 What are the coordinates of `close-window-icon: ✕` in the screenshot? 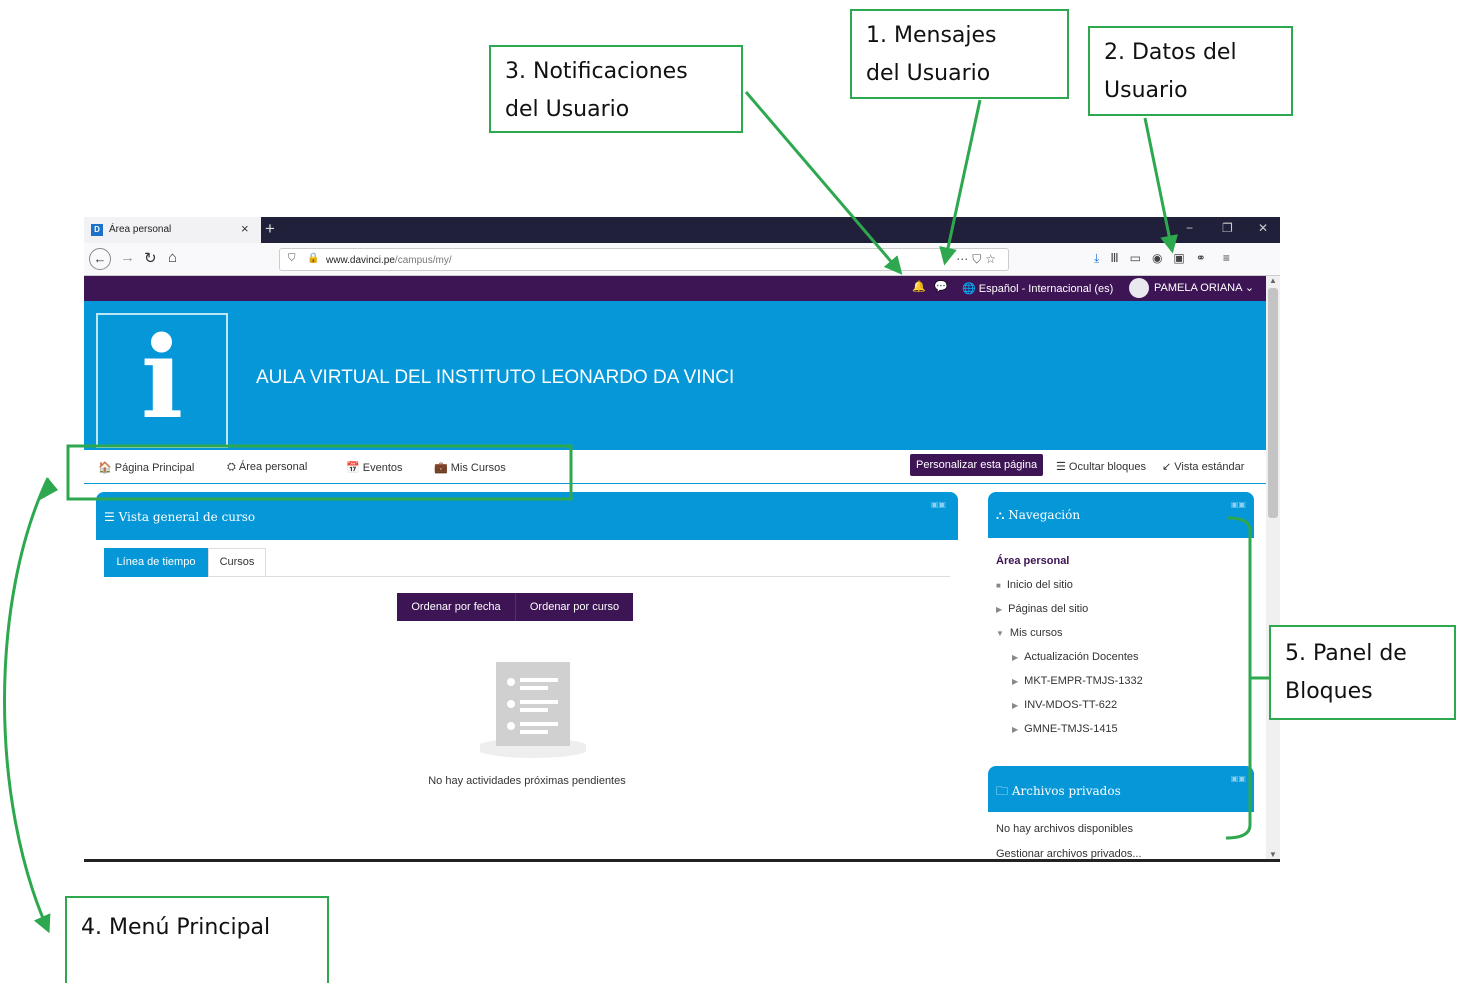 It's located at (1263, 228).